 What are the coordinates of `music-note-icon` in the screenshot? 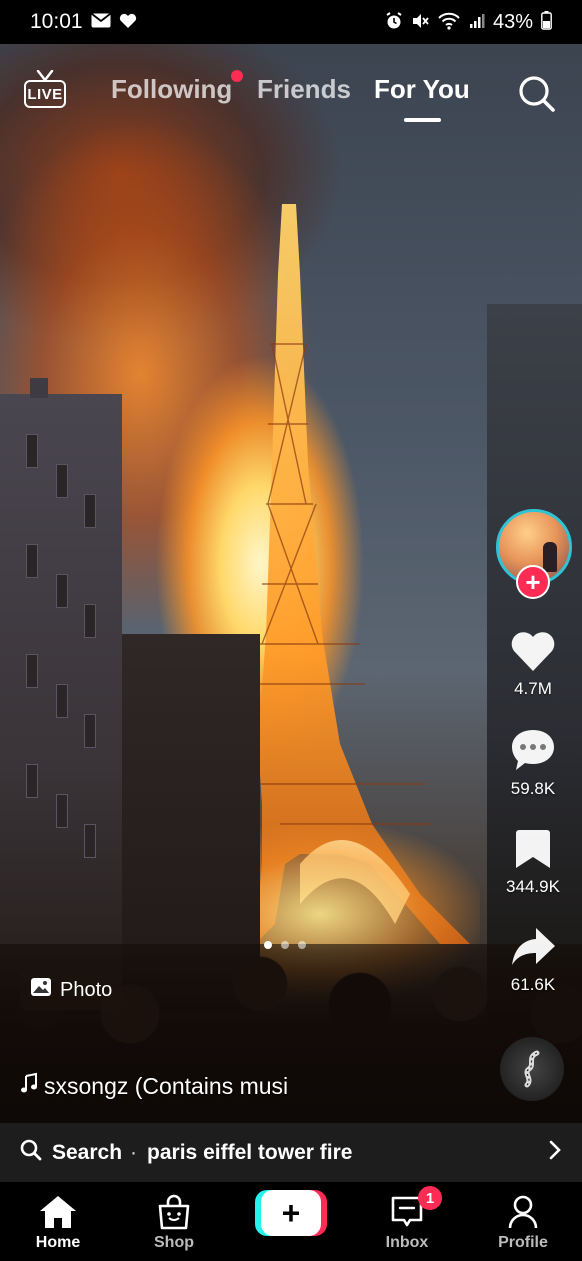 It's located at (29, 1086).